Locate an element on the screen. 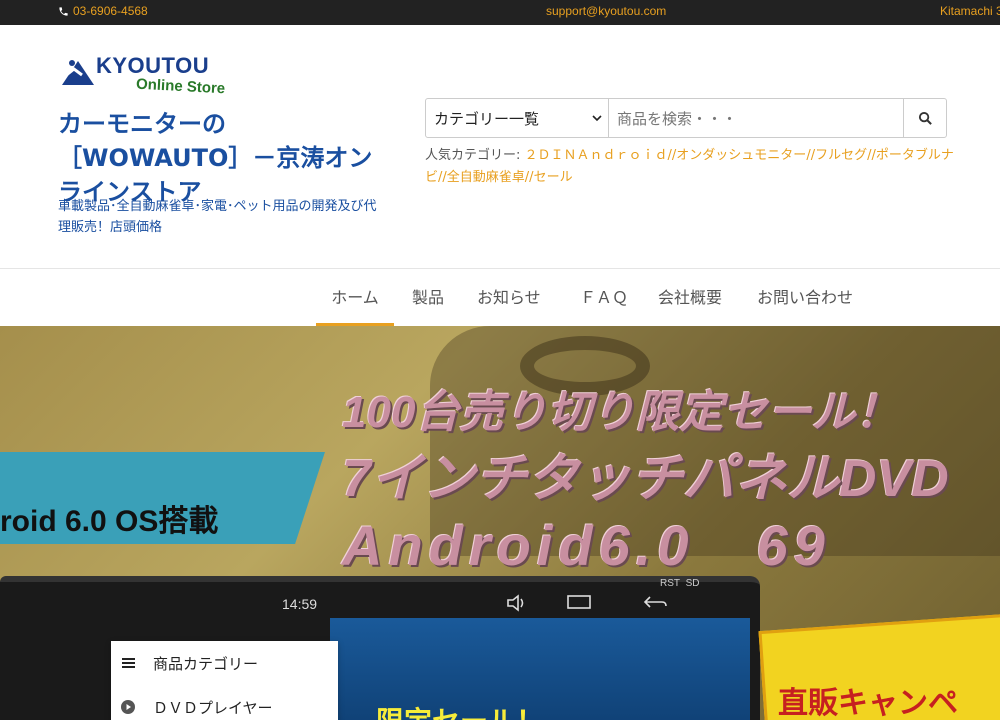 This screenshot has width=1000, height=720. nav-item-contact: お問い合わせ is located at coordinates (805, 298).